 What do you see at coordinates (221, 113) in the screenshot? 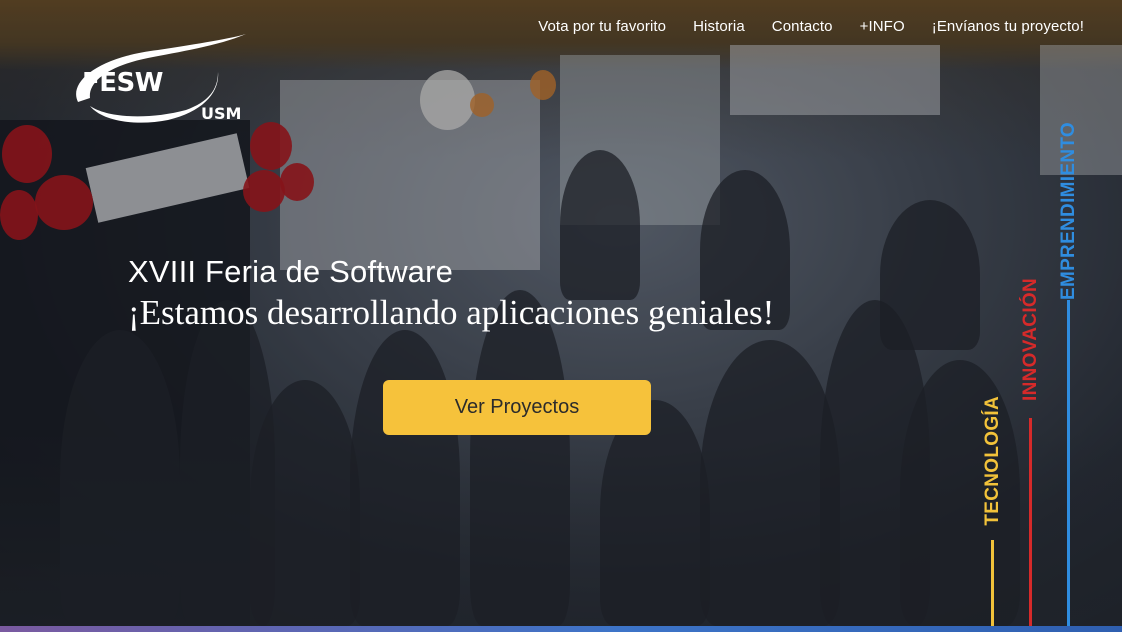
I see `logo-sub-text: USM` at bounding box center [221, 113].